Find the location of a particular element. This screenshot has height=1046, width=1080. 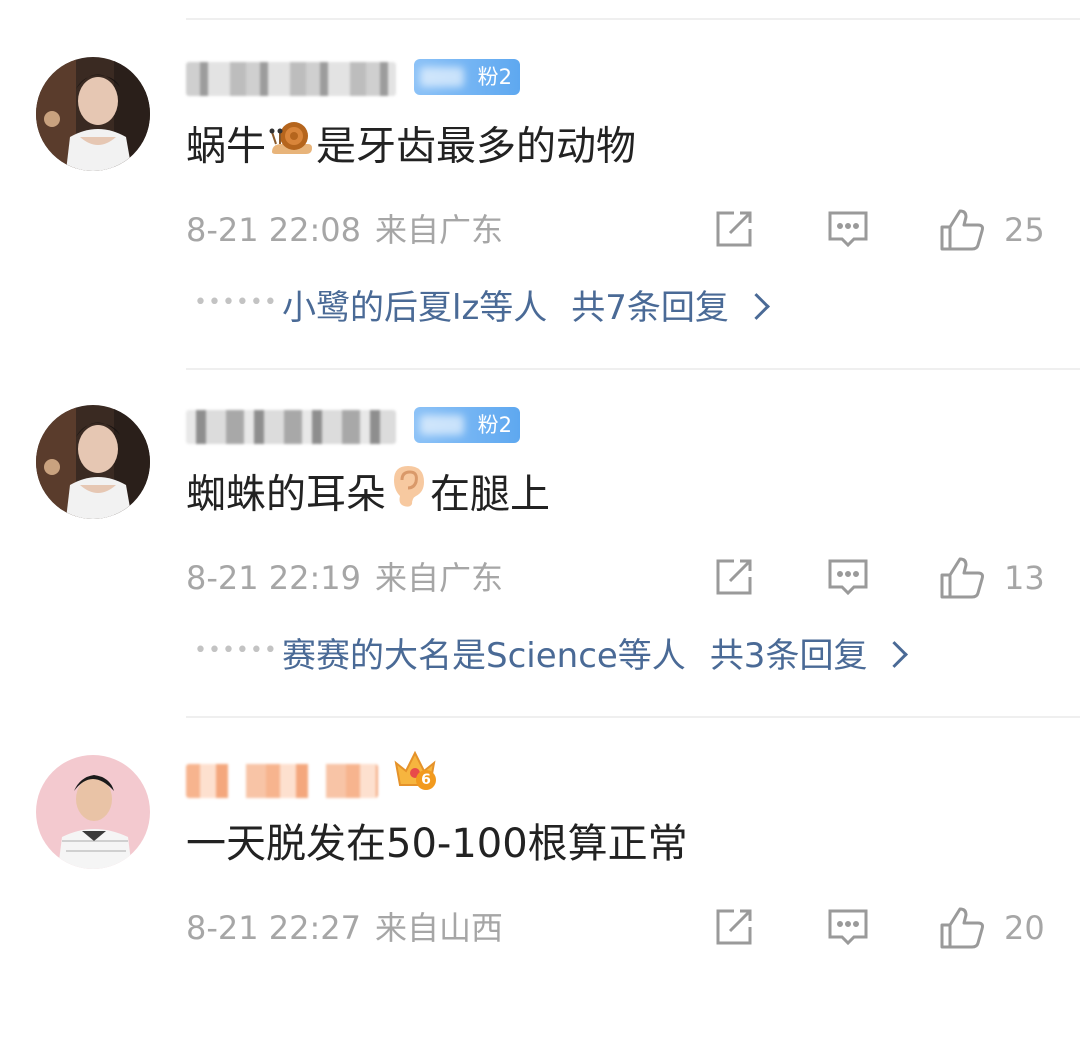

comment-time: 8-21 22:27 is located at coordinates (274, 928).